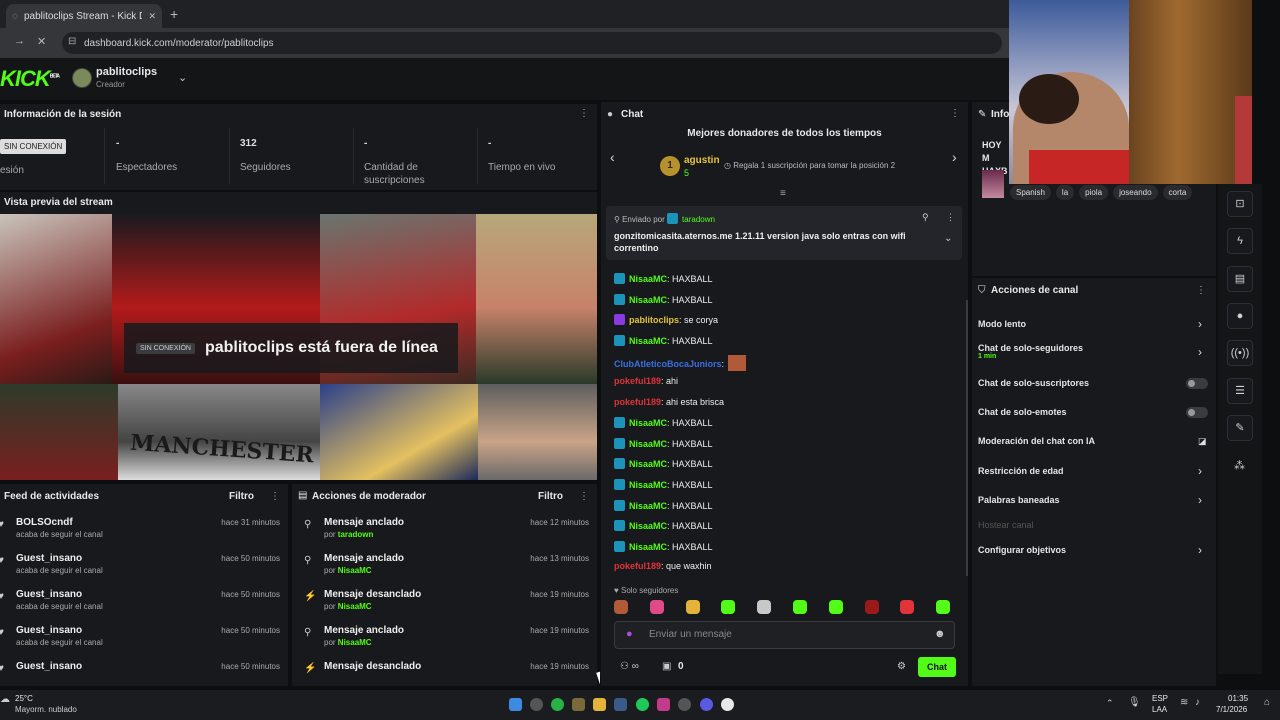  What do you see at coordinates (1002, 324) in the screenshot?
I see `channel-setting: Modo lento` at bounding box center [1002, 324].